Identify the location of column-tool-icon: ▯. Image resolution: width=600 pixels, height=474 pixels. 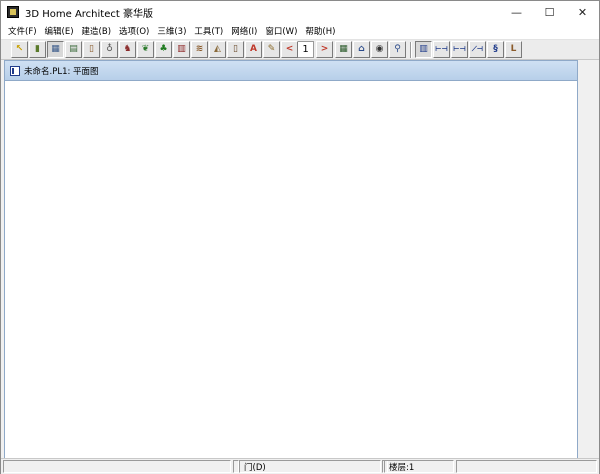
(235, 49).